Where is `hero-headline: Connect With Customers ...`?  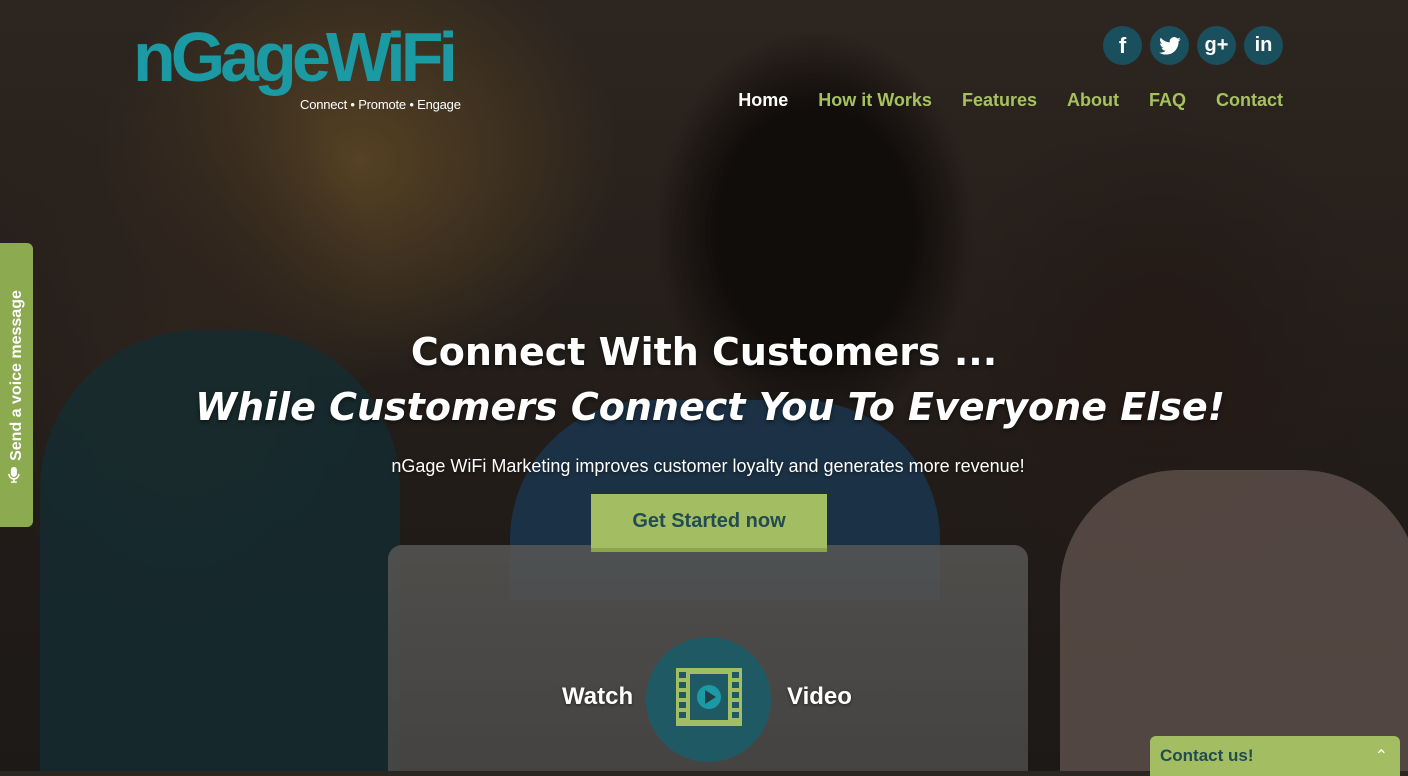
hero-headline: Connect With Customers ... is located at coordinates (704, 352).